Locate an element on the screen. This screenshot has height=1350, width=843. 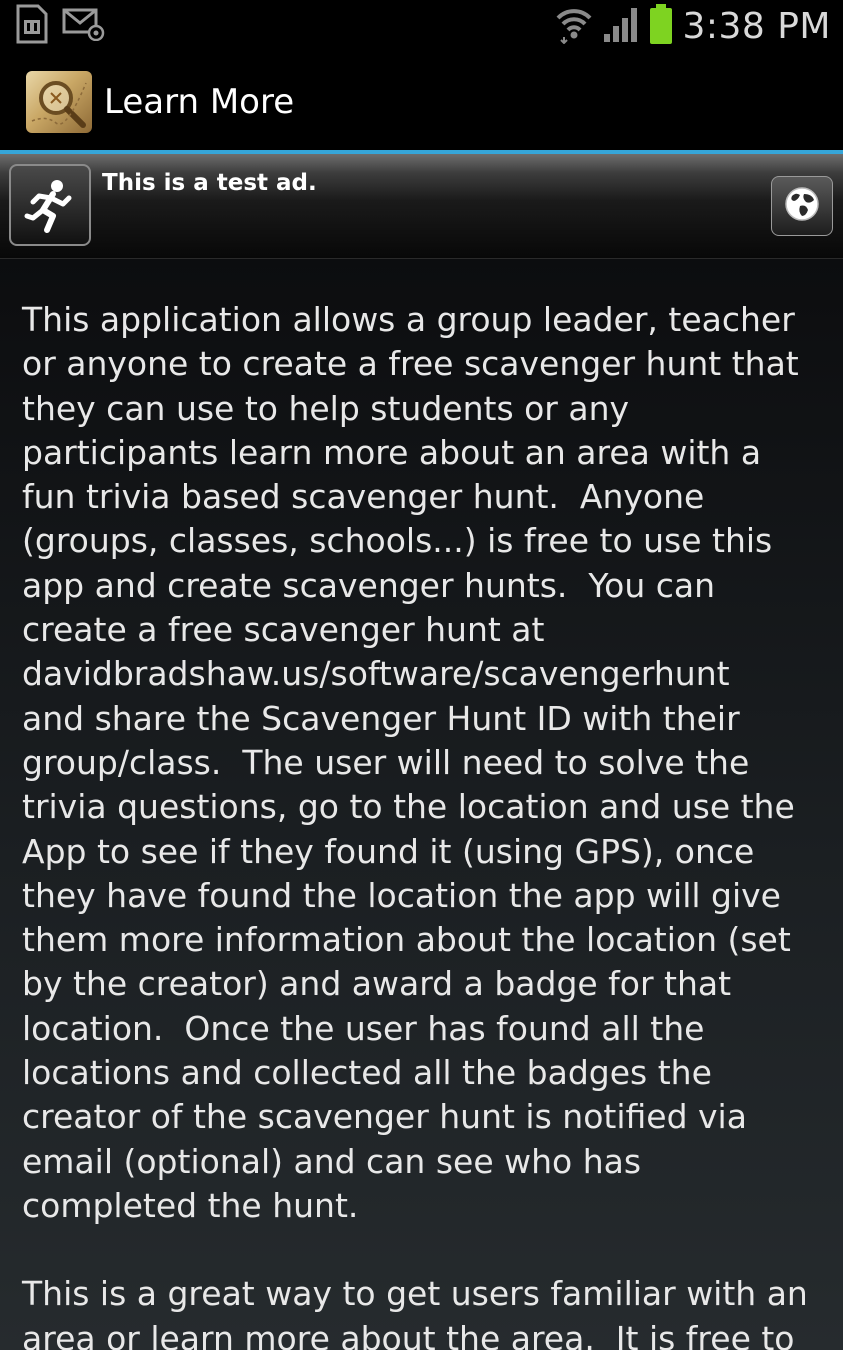
ad-banner: This is a test ad. is located at coordinates (421, 206).